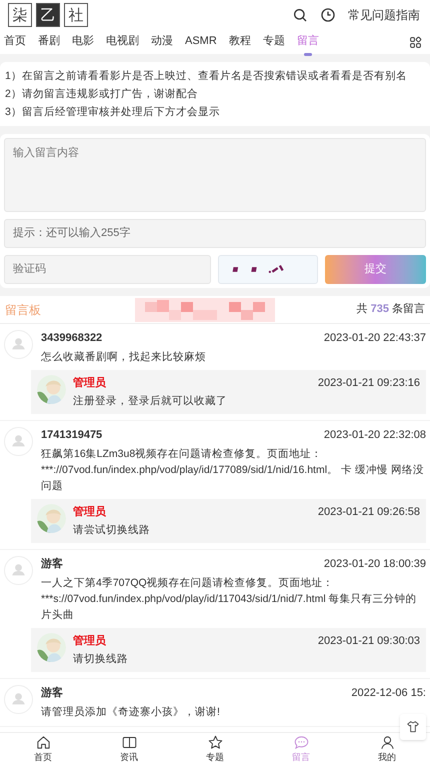  What do you see at coordinates (112, 530) in the screenshot?
I see `reply-text: 请尝试切换线路` at bounding box center [112, 530].